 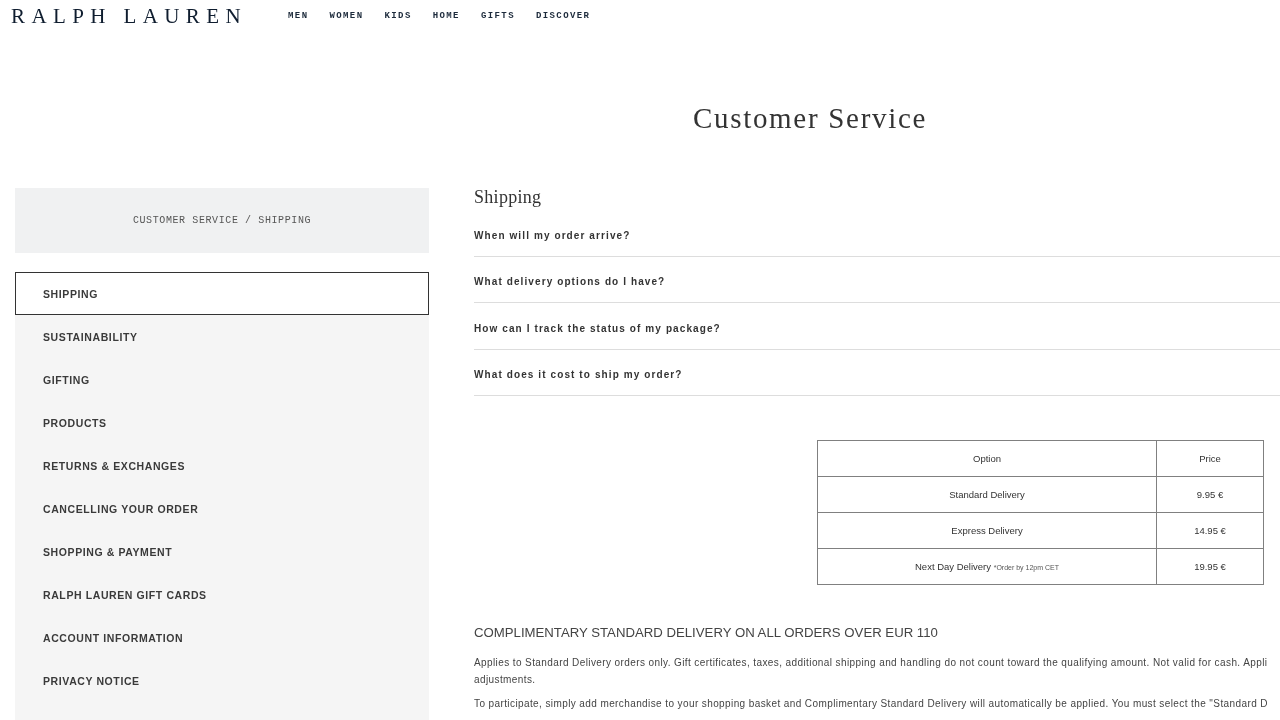 What do you see at coordinates (222, 680) in the screenshot?
I see `sidebar-link: PRIVACY NOTICE` at bounding box center [222, 680].